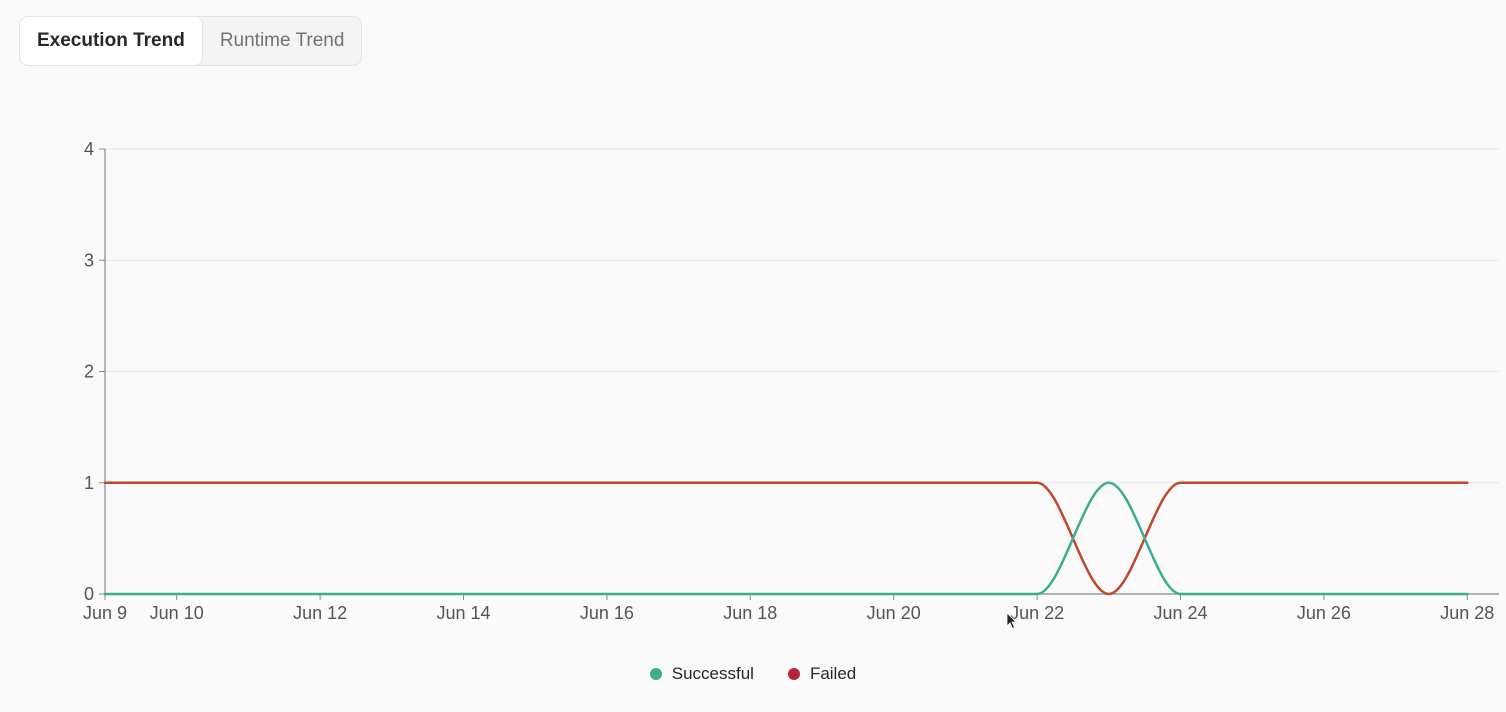 This screenshot has height=712, width=1506. What do you see at coordinates (89, 483) in the screenshot?
I see `y-tick-label-1: 1` at bounding box center [89, 483].